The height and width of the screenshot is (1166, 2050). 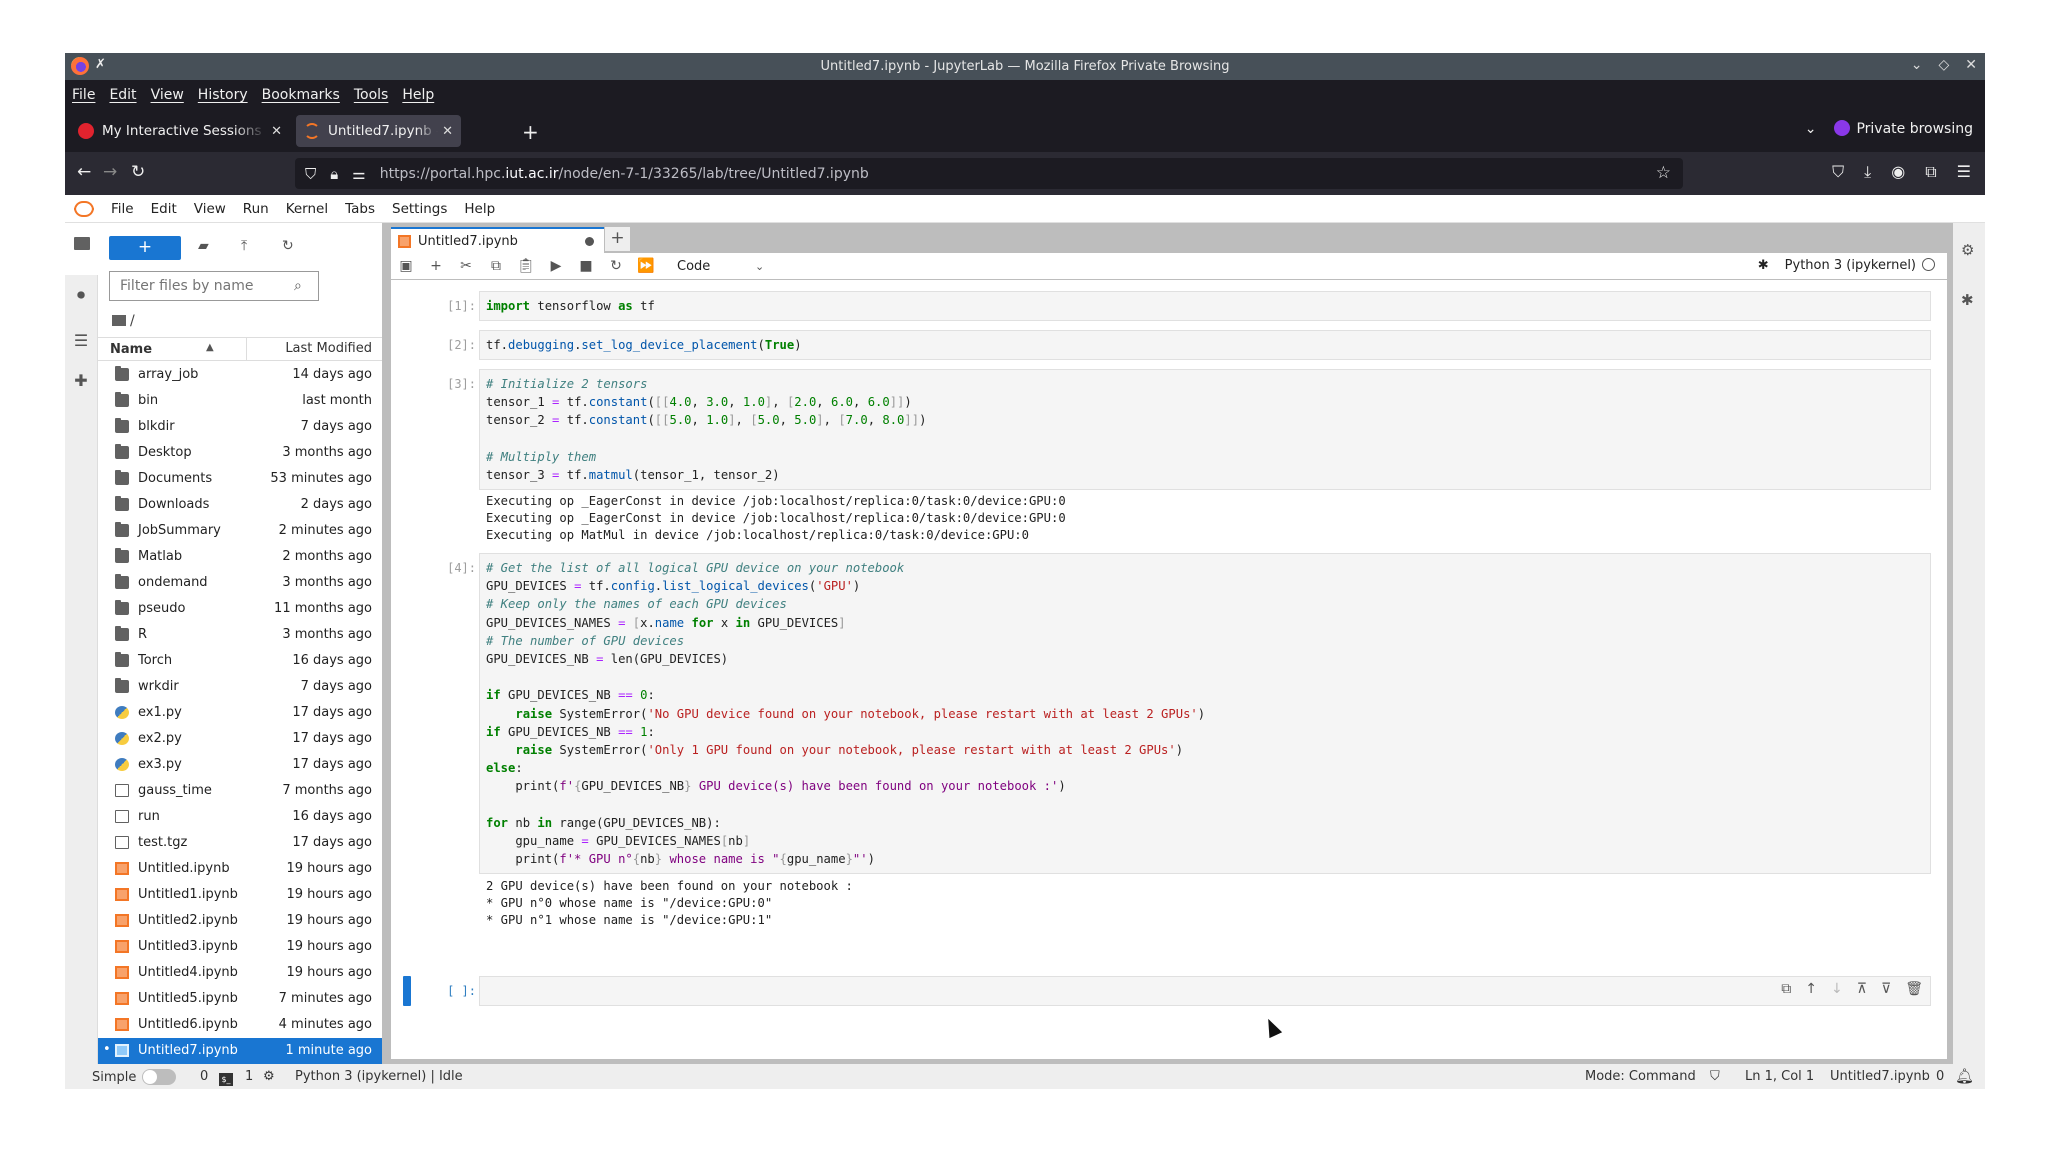 I want to click on file-list-item: Untitled2.ipynb 19 hours ago, so click(x=240, y=921).